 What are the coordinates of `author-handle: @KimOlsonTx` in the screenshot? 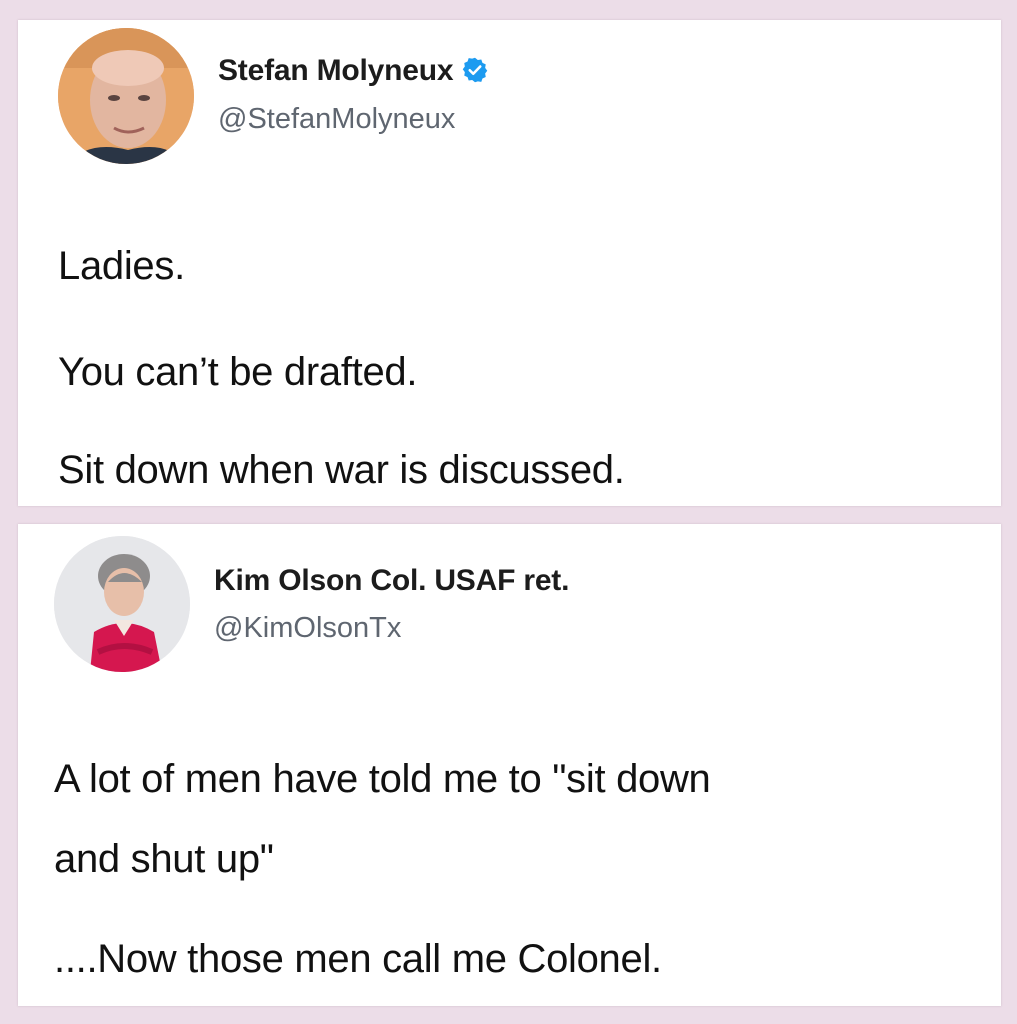 It's located at (307, 628).